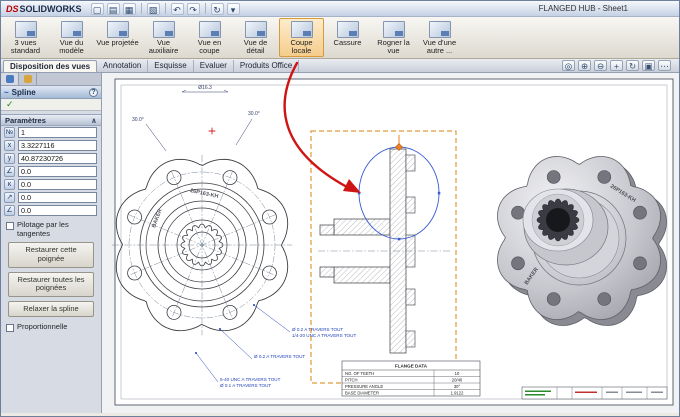 This screenshot has width=680, height=417. I want to click on hub-section-wall, so click(362, 227).